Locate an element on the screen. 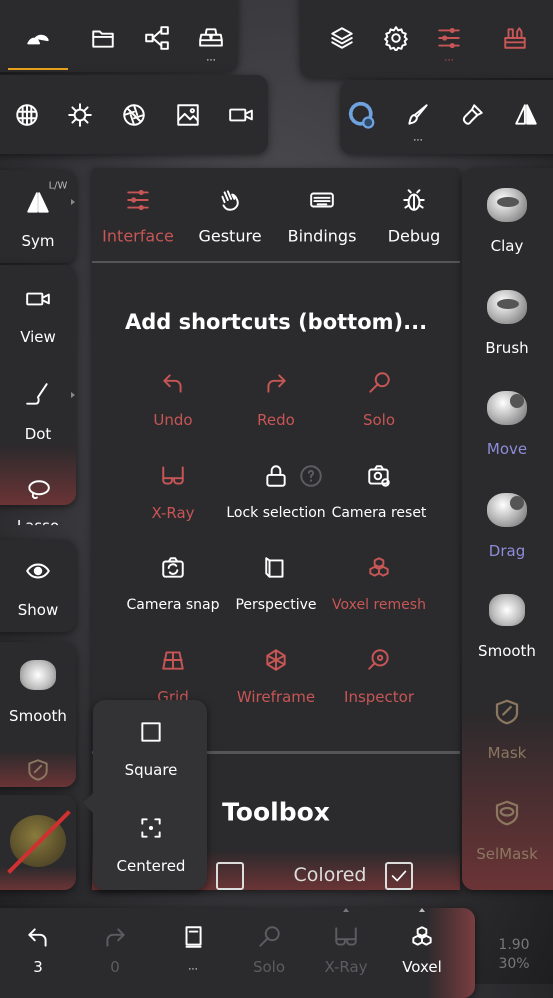 This screenshot has height=998, width=553. help-icon is located at coordinates (311, 476).